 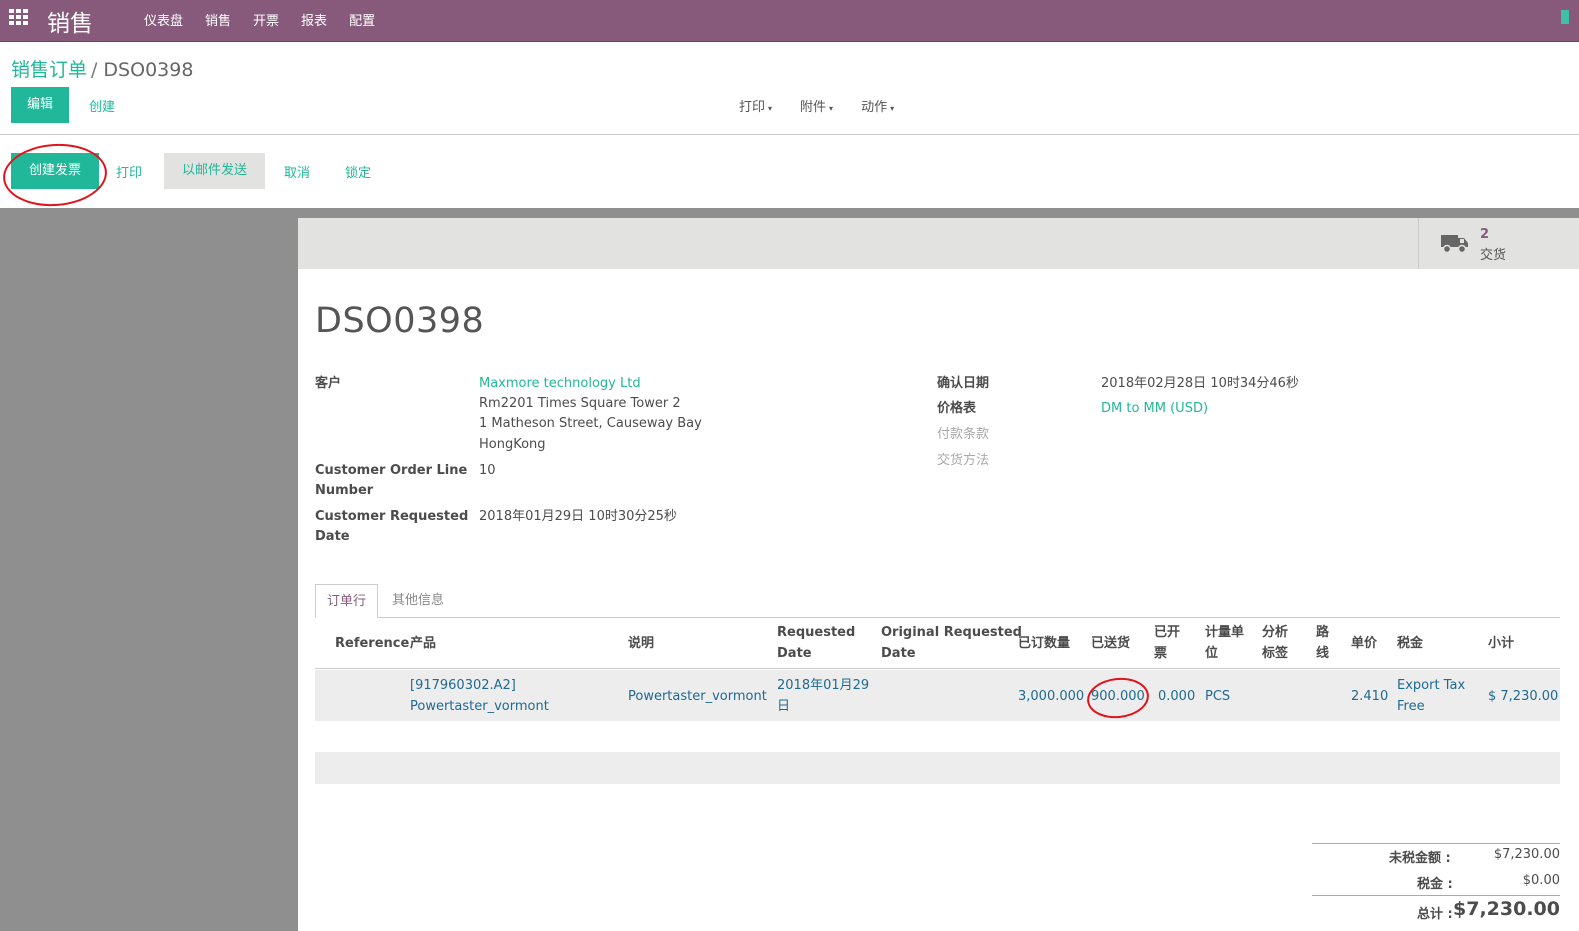 What do you see at coordinates (1323, 632) in the screenshot?
I see `header-line: 路` at bounding box center [1323, 632].